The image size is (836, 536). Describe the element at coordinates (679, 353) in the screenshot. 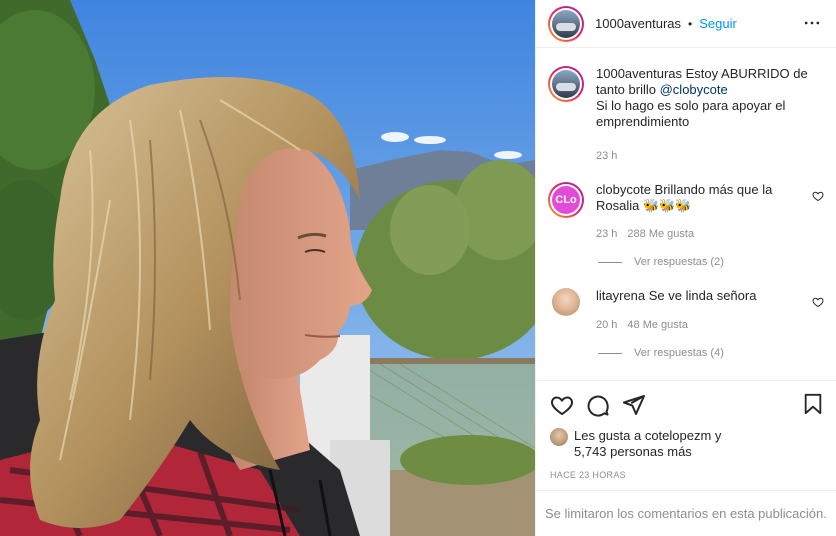

I see `view-replies-label: Ver respuestas (4)` at that location.